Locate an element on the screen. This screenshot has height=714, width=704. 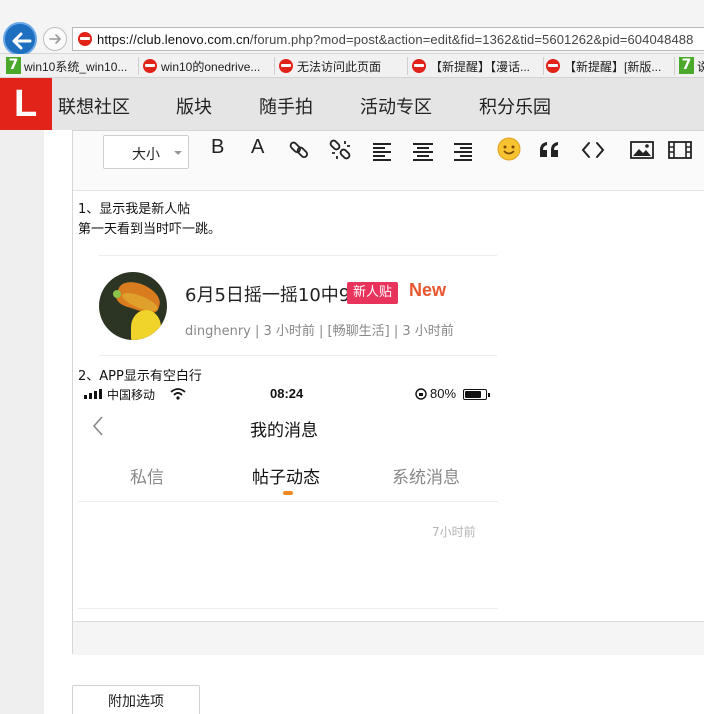
phone-status-bar: 中国移动 08:24 80% is located at coordinates (288, 394).